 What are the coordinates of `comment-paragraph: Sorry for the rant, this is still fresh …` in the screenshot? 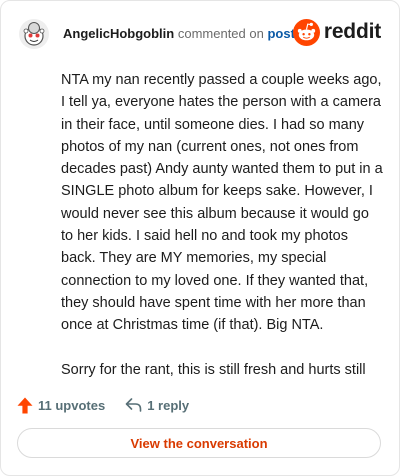 It's located at (213, 369).